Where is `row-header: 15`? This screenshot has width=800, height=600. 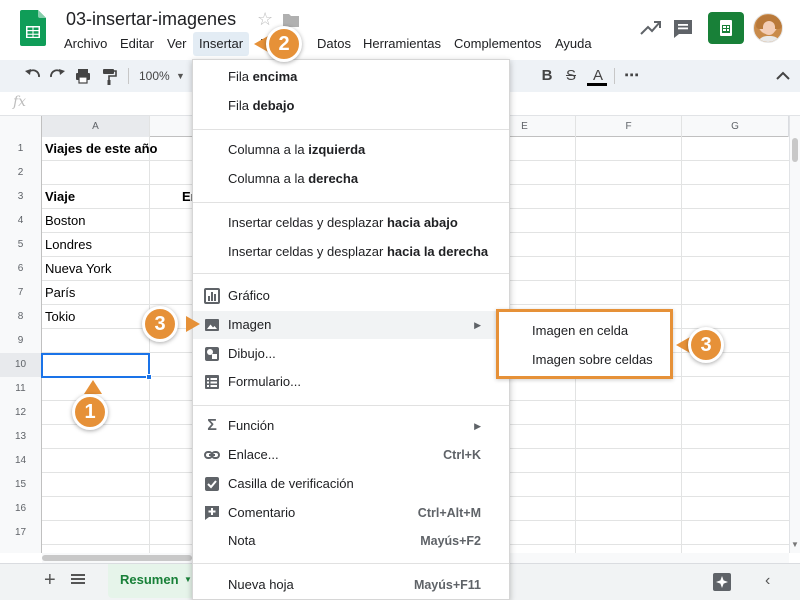
row-header: 15 is located at coordinates (21, 485).